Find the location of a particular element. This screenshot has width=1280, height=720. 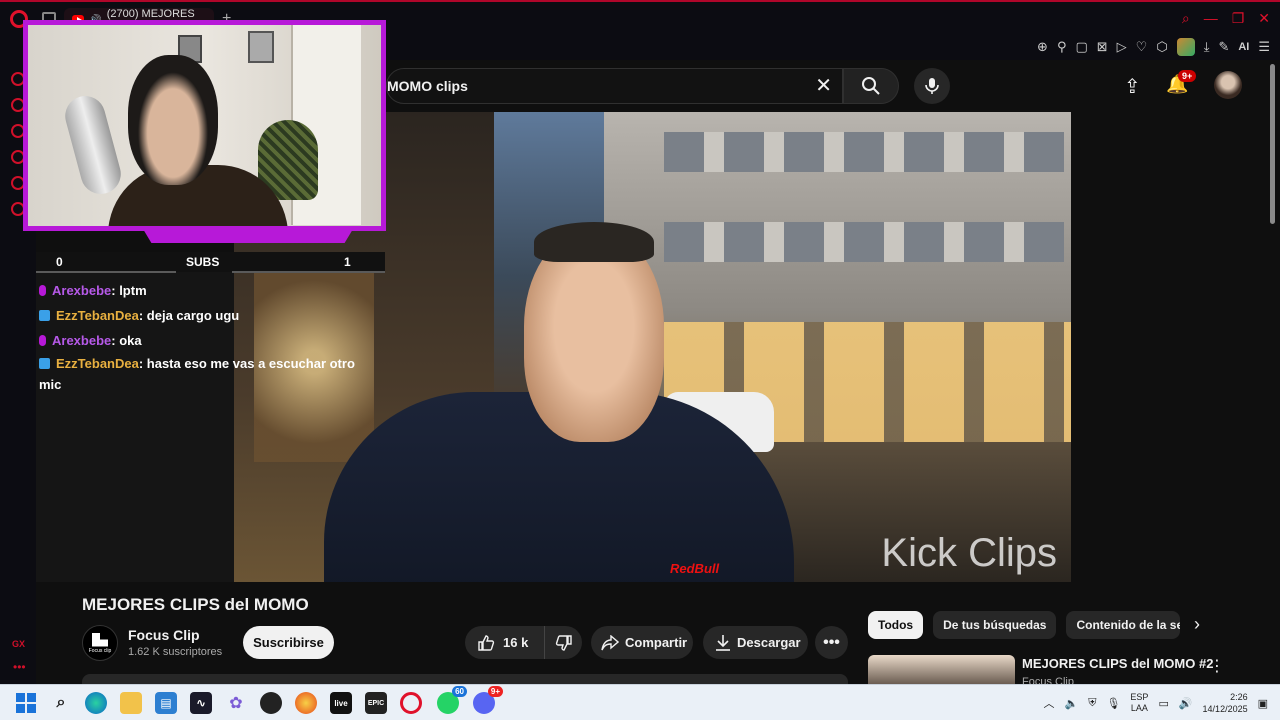

extensions-icon: ⬡ is located at coordinates (1161, 47).